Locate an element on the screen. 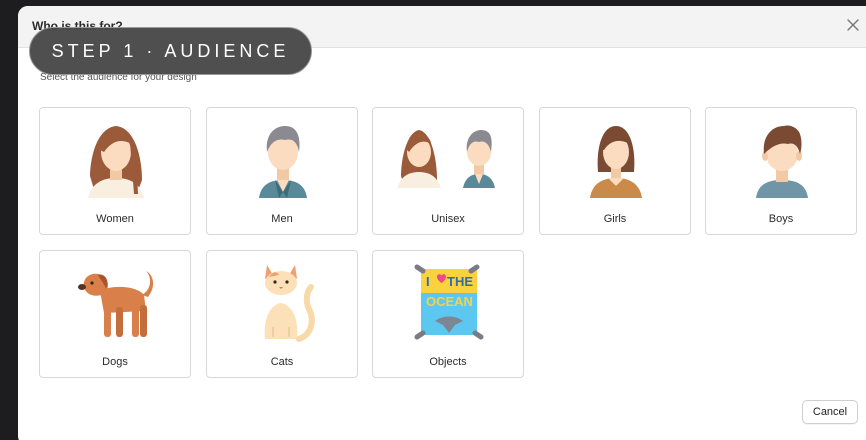 The image size is (866, 440). option-women: Women is located at coordinates (115, 171).